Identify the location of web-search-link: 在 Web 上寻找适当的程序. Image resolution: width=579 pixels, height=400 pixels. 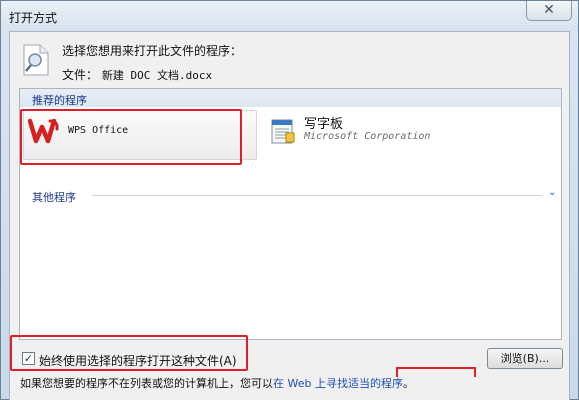
(338, 383).